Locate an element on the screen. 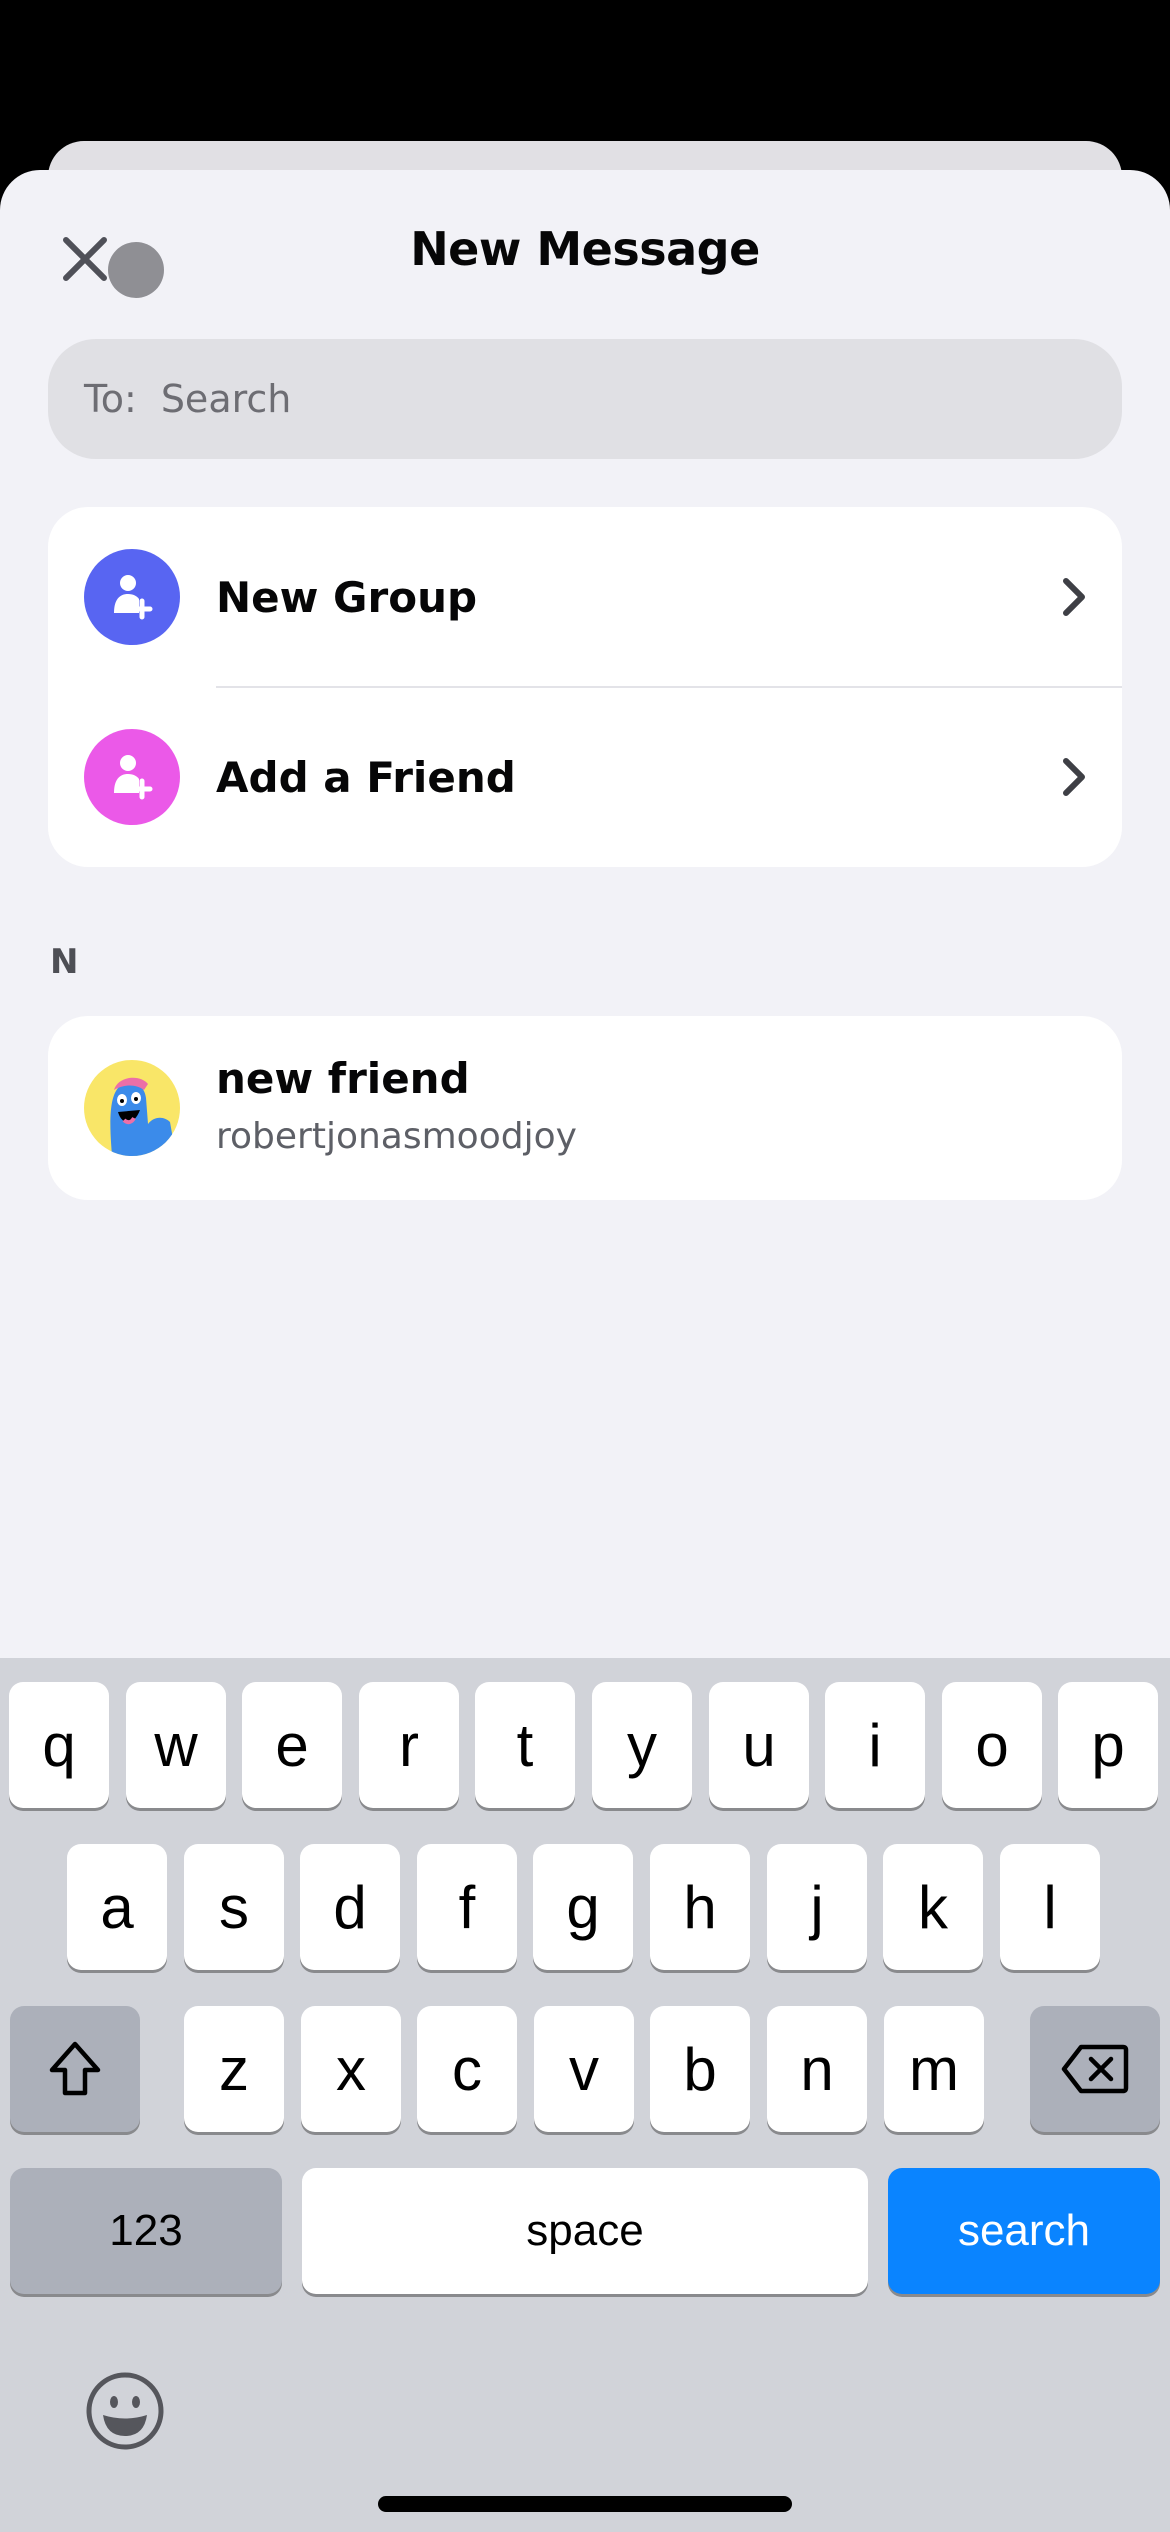 This screenshot has height=2532, width=1170. section-header: N is located at coordinates (64, 962).